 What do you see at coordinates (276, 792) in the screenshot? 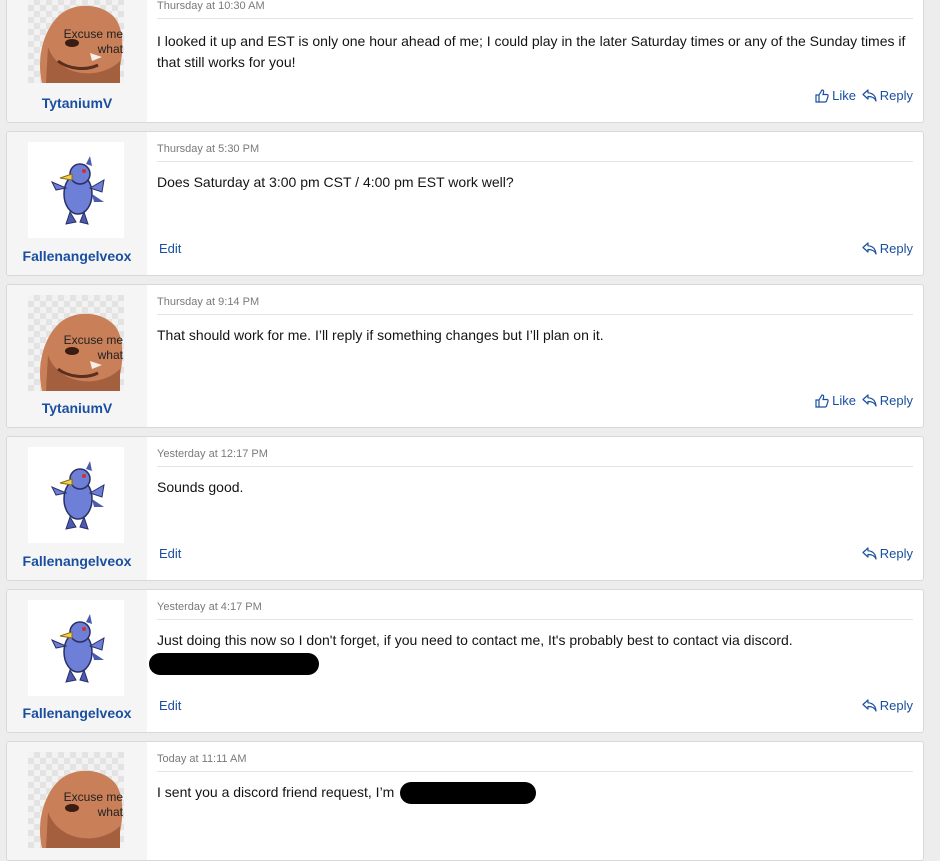
I see `post-message-text: I sent you a discord friend request, I’m` at bounding box center [276, 792].